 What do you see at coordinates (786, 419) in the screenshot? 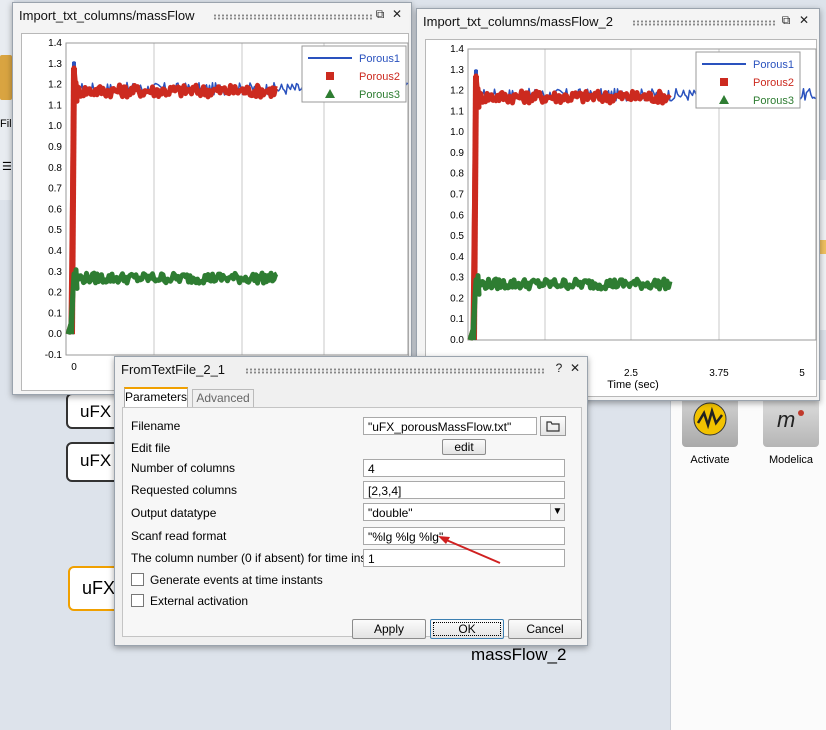
I see `svg-text: m` at bounding box center [786, 419].